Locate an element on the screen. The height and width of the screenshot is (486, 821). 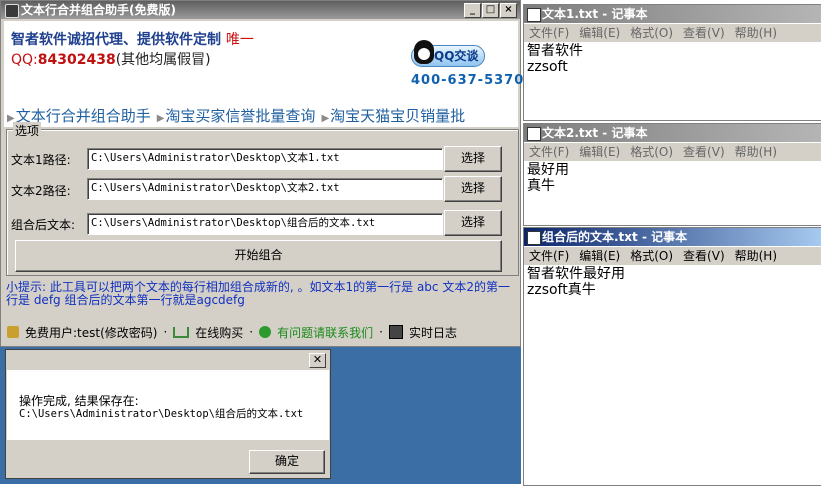
output-path-label: 组合后文本: is located at coordinates (43, 225).